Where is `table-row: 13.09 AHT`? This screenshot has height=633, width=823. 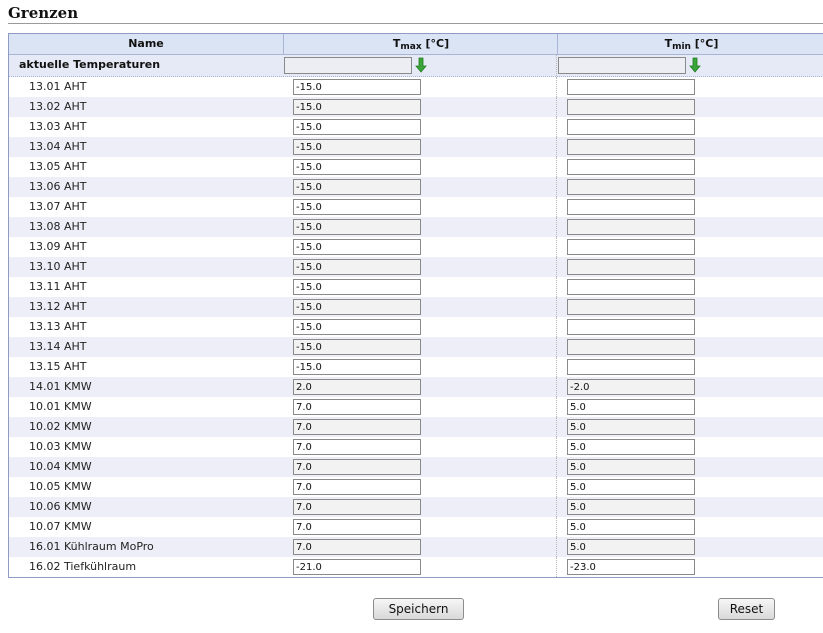 table-row: 13.09 AHT is located at coordinates (416, 247).